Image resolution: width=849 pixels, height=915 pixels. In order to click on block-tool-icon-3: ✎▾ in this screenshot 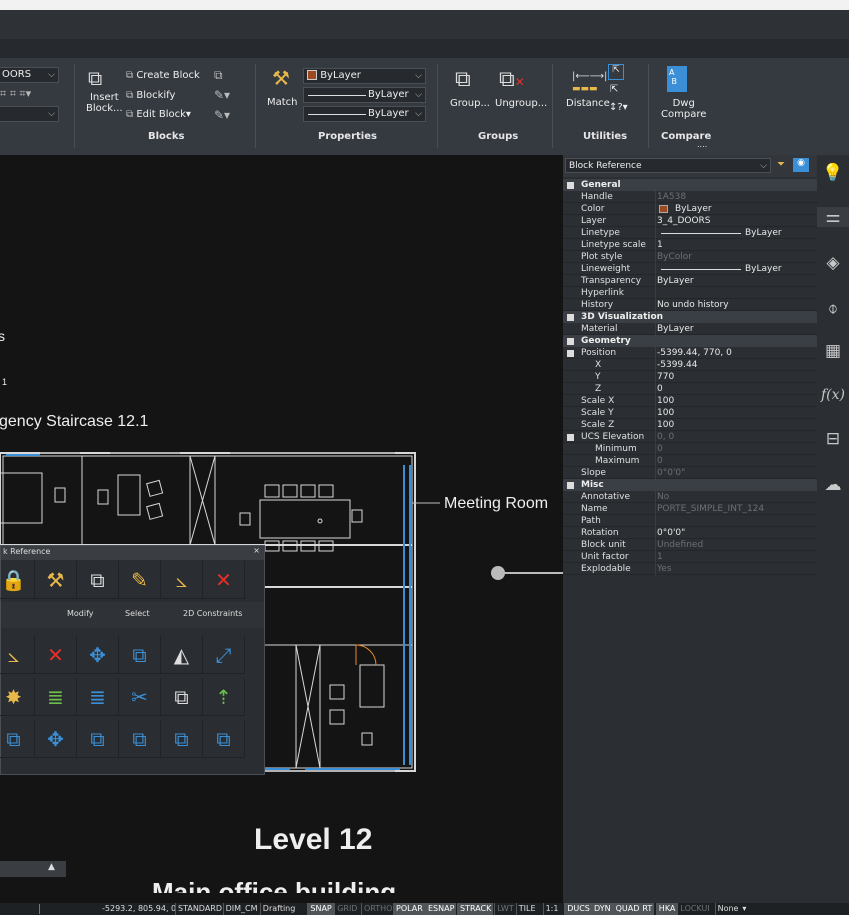, I will do `click(222, 115)`.